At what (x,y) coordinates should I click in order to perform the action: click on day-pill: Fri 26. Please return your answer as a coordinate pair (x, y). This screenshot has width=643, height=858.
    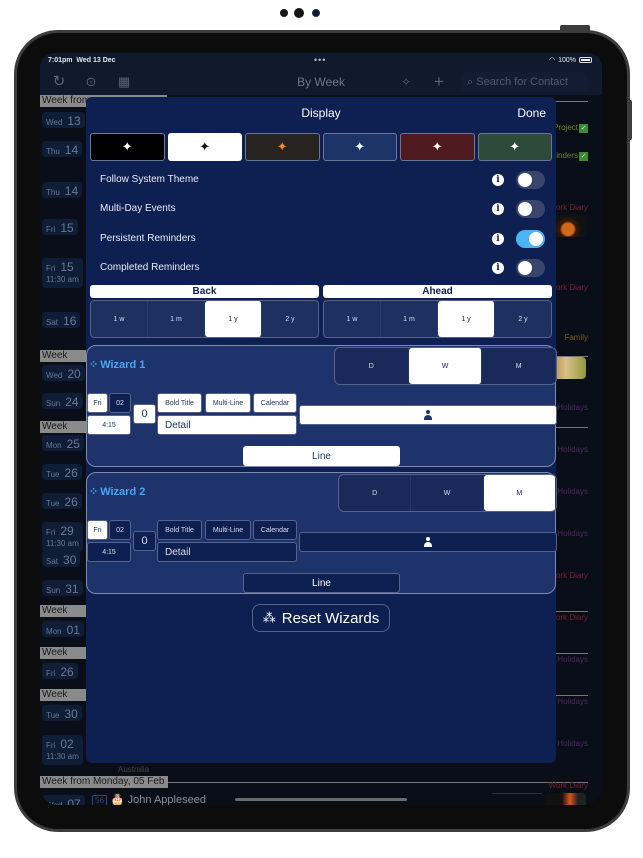
    Looking at the image, I should click on (60, 671).